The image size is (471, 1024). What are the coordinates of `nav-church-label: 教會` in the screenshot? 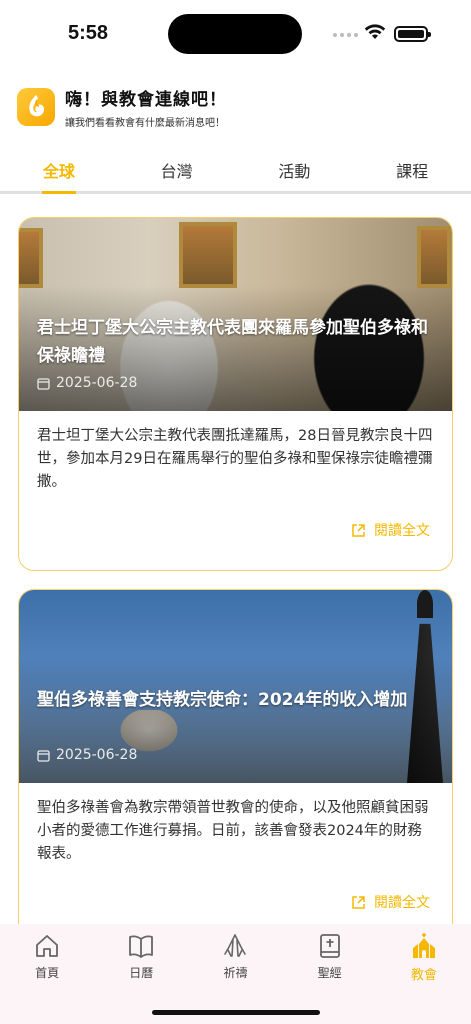 It's located at (423, 975).